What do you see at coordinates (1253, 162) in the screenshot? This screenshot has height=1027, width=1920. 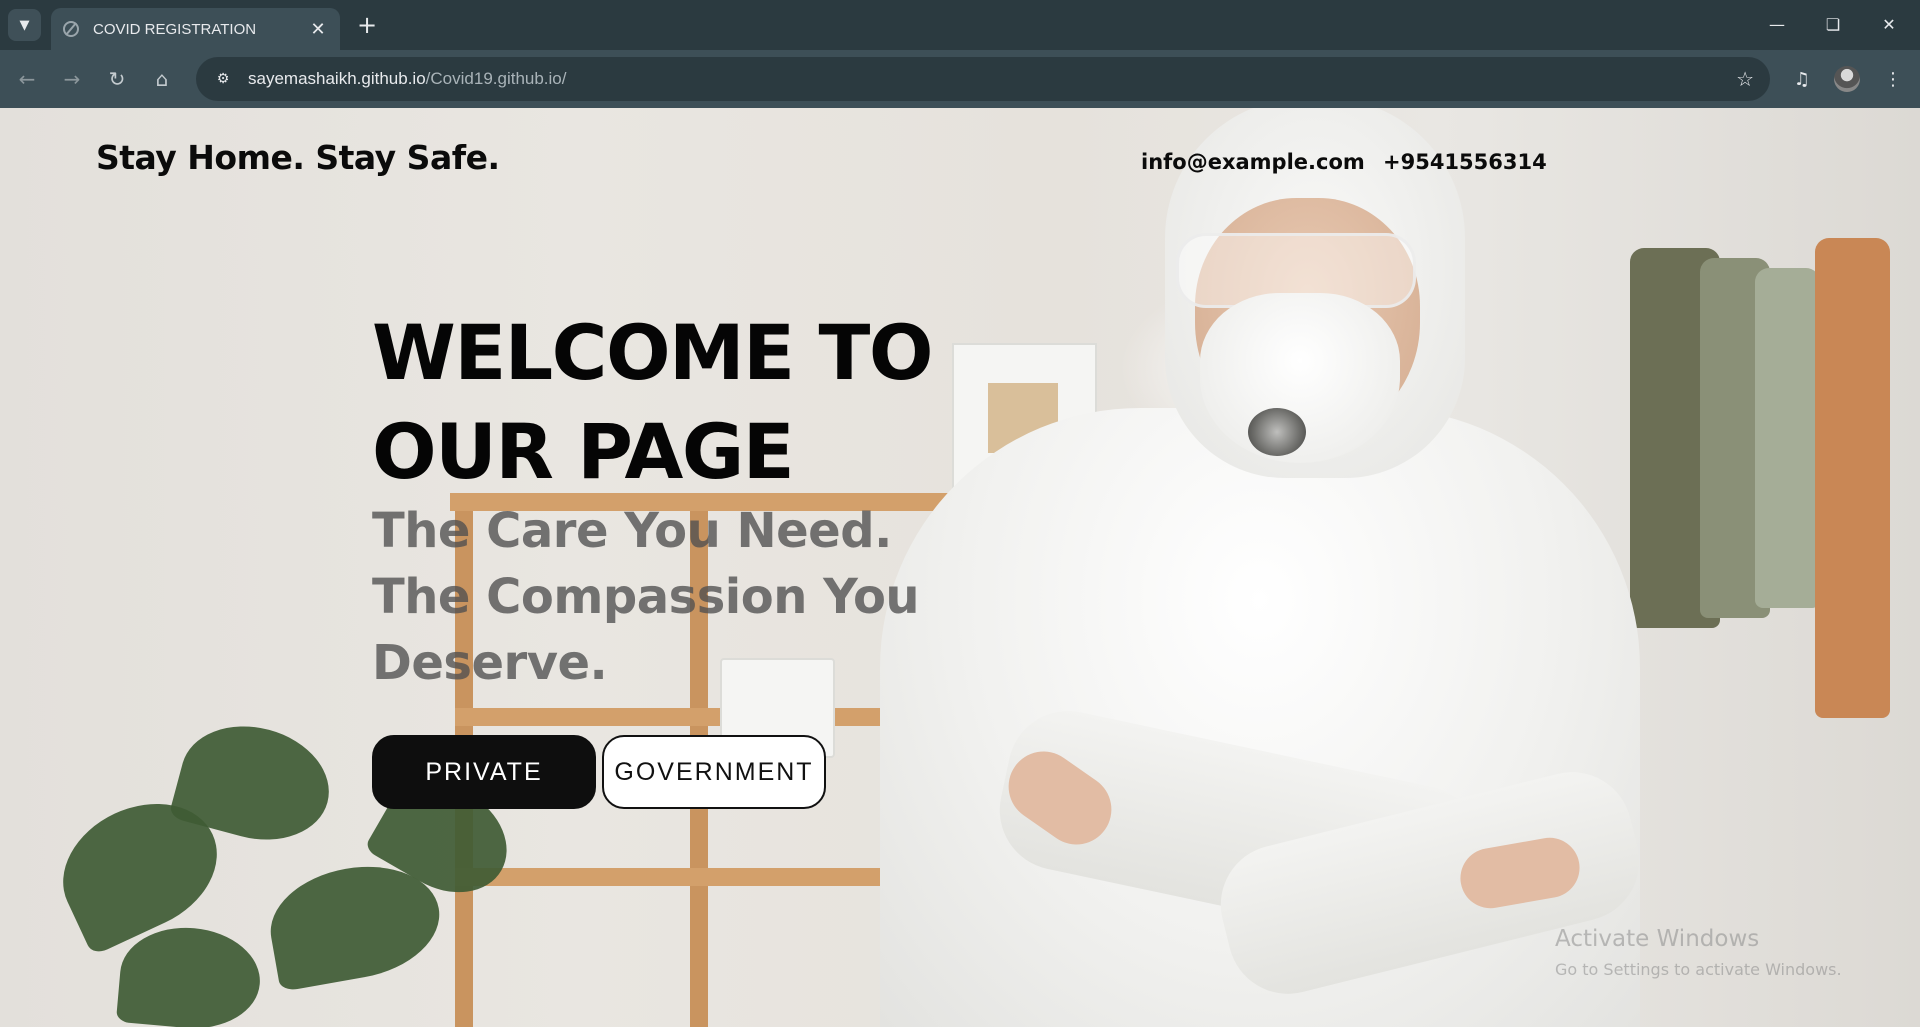 I see `contact-email: info@example.com` at bounding box center [1253, 162].